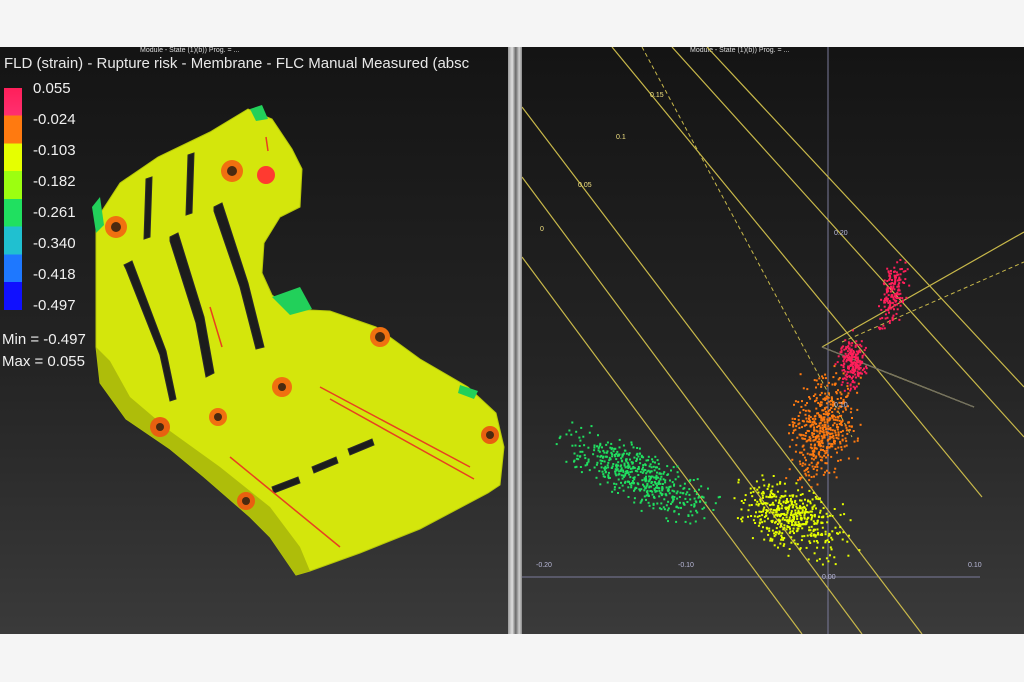  What do you see at coordinates (54, 181) in the screenshot?
I see `legend-value: -0.182` at bounding box center [54, 181].